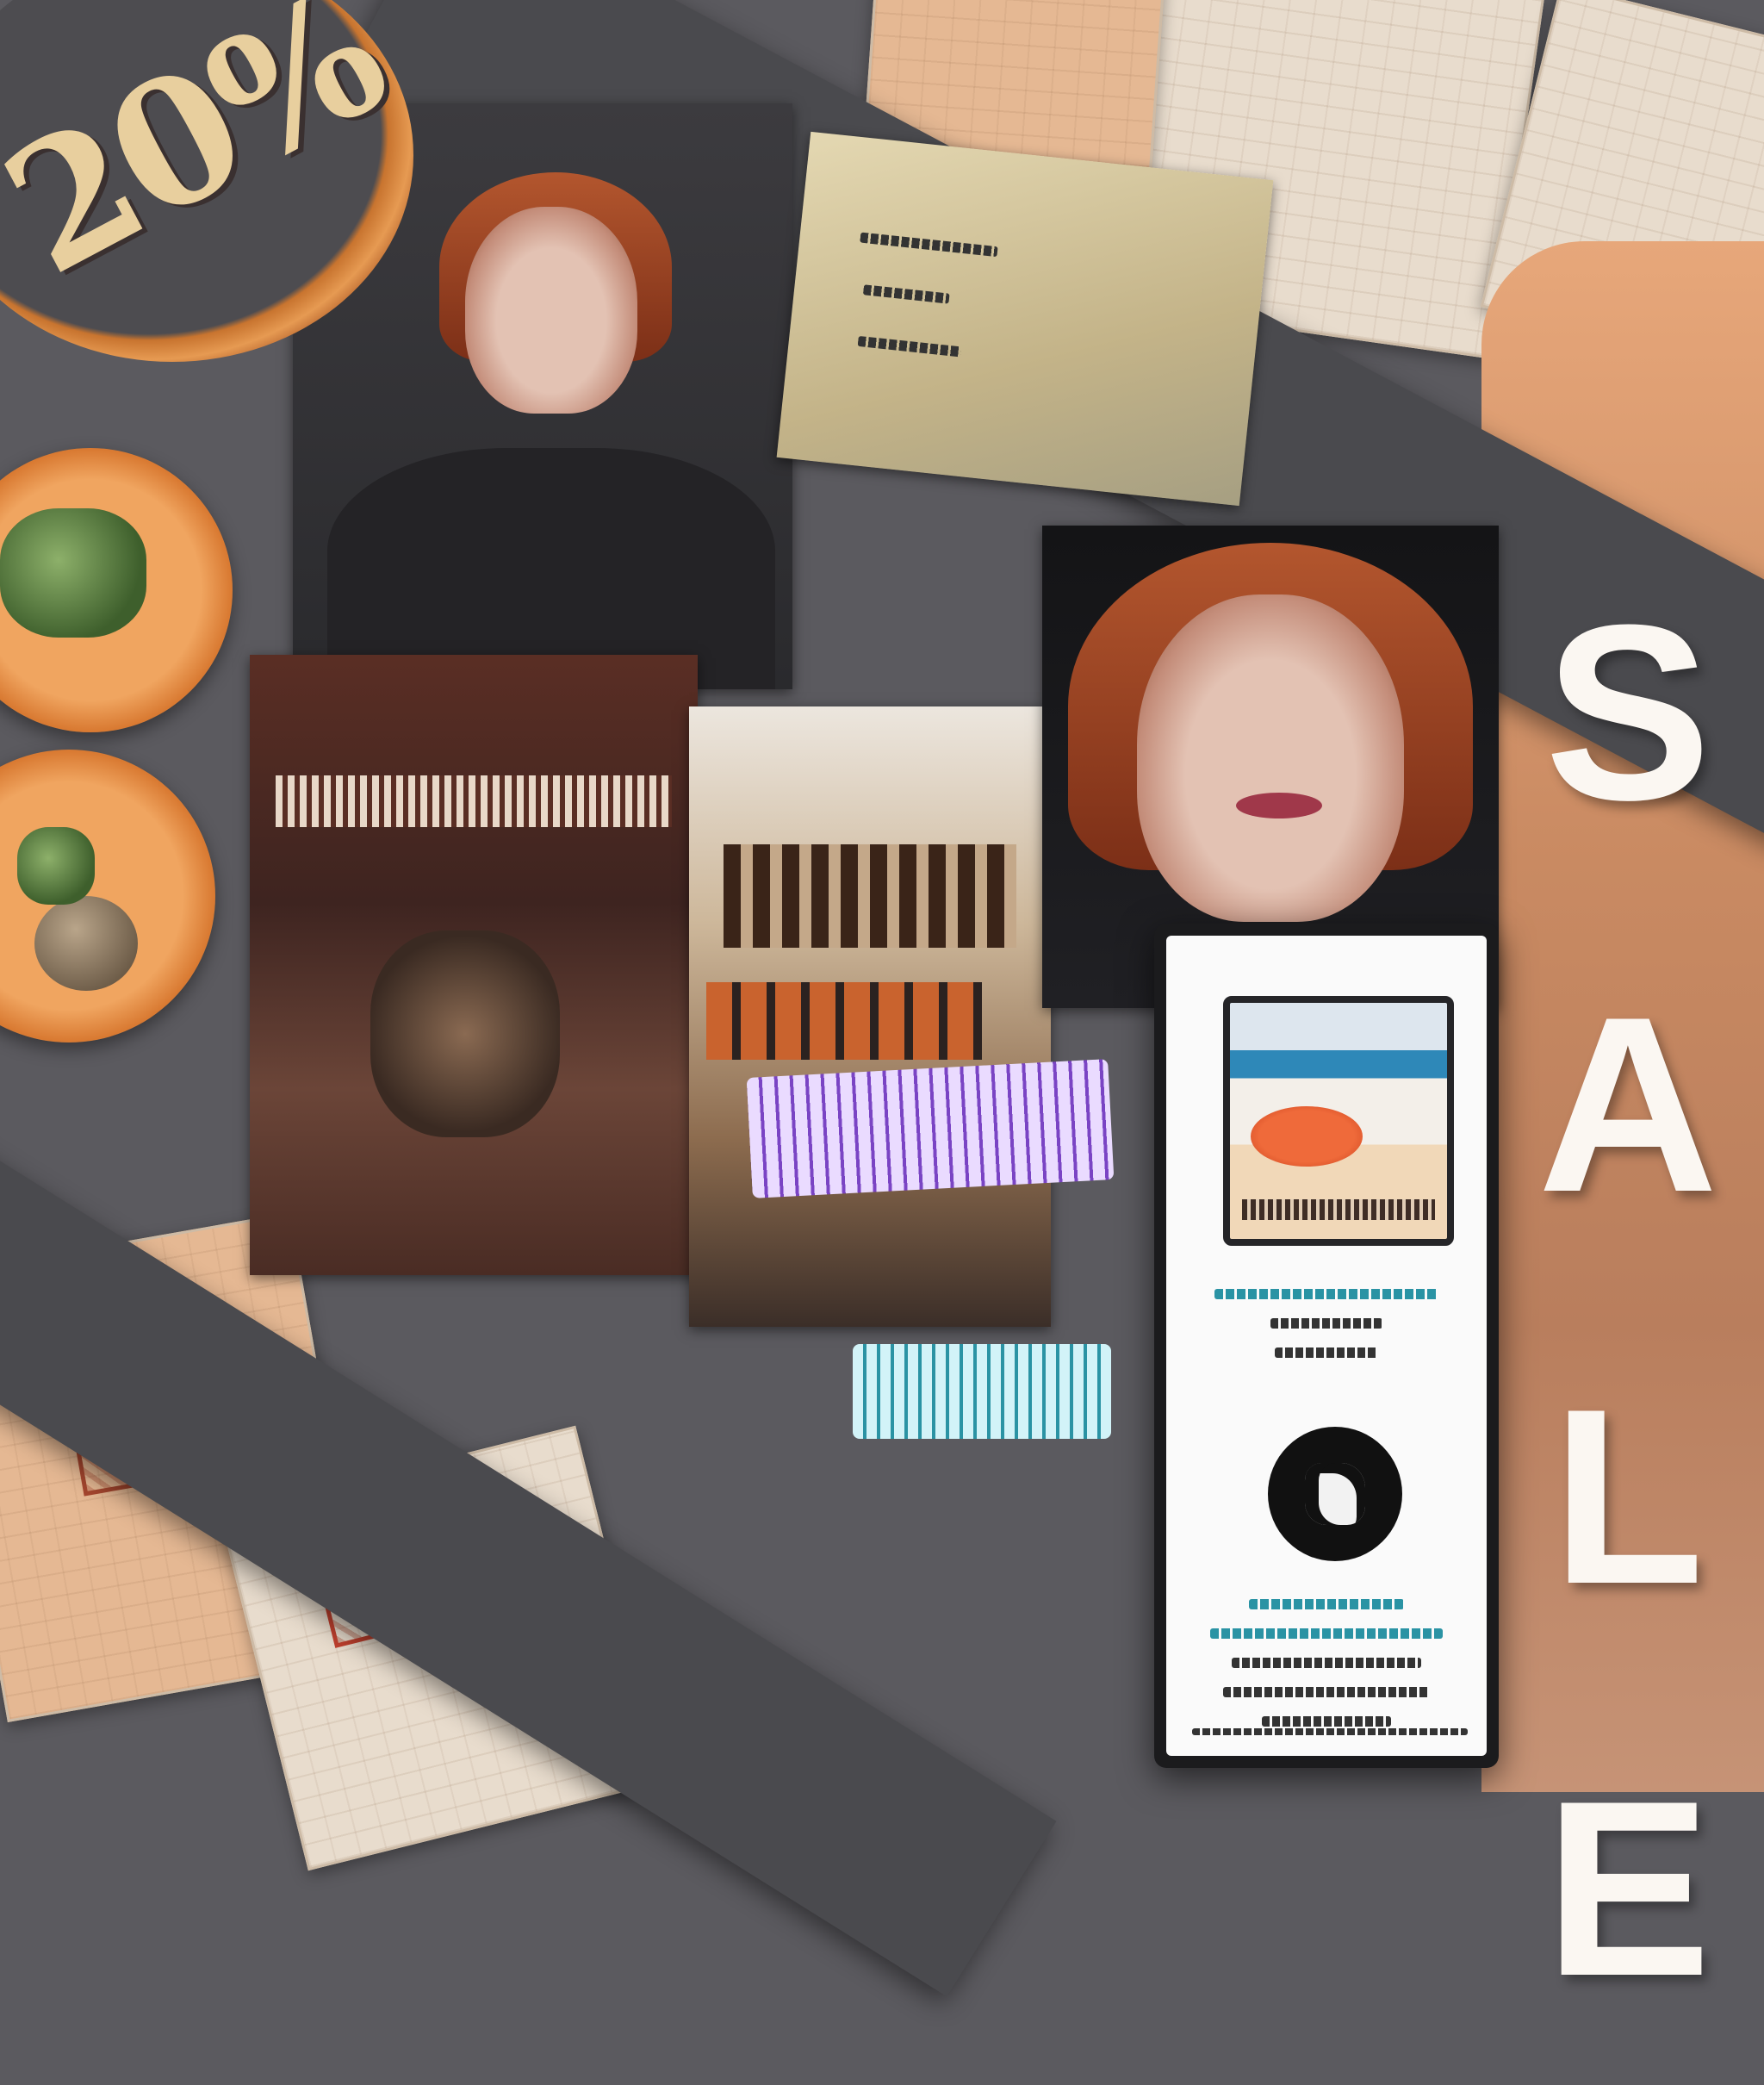 The image size is (1764, 2085). What do you see at coordinates (1628, 1301) in the screenshot?
I see `sale-headline: S A L E` at bounding box center [1628, 1301].